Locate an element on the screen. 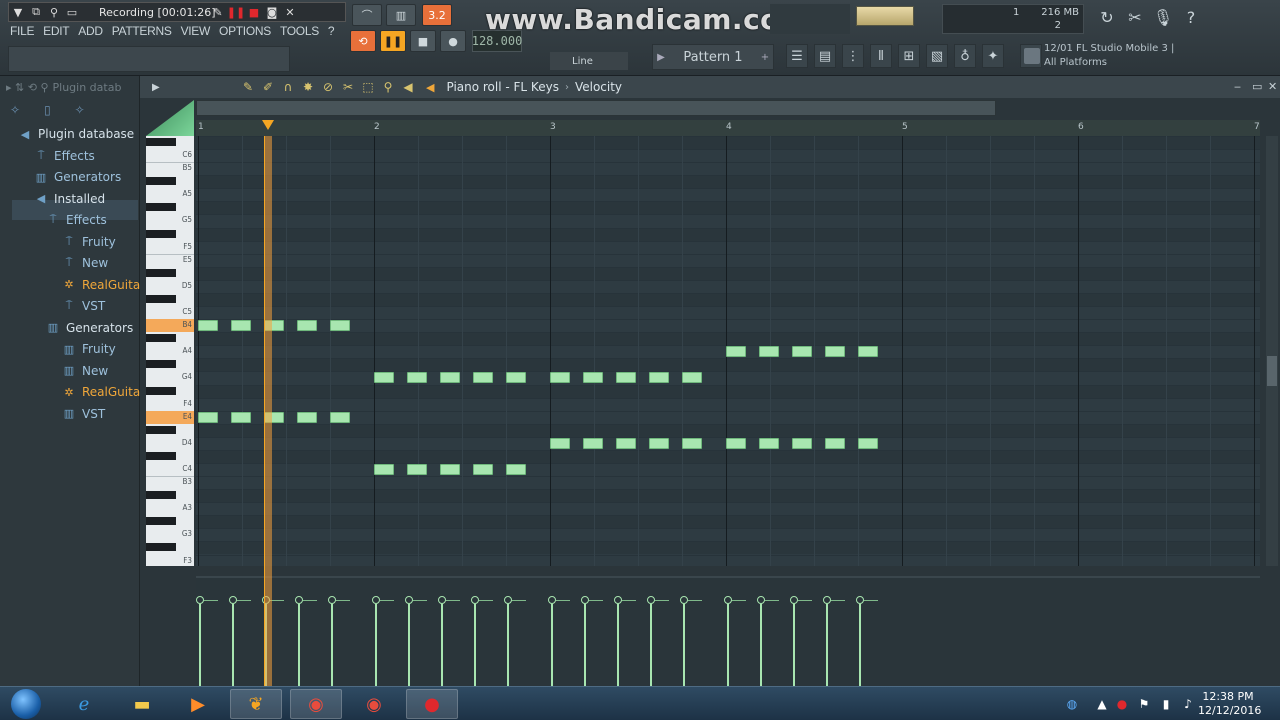 Image resolution: width=1280 pixels, height=720 pixels. snap-selector: Line is located at coordinates (589, 61).